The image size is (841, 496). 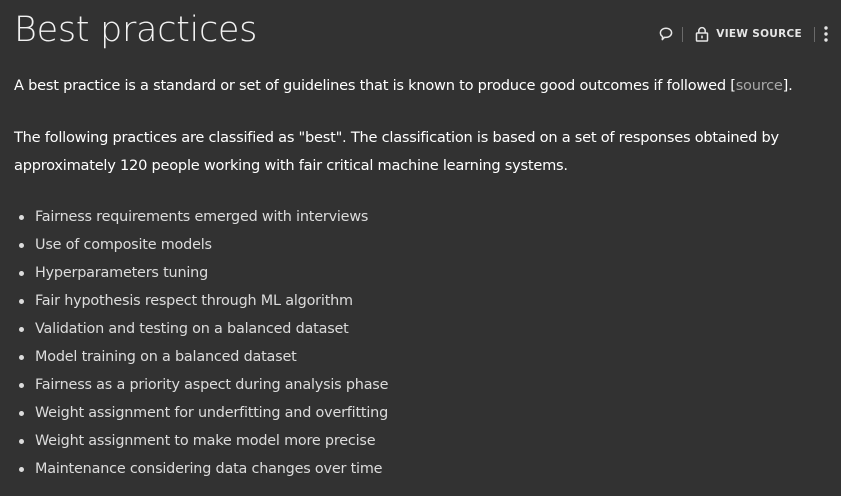 I want to click on list-item: Use of composite models, so click(x=203, y=245).